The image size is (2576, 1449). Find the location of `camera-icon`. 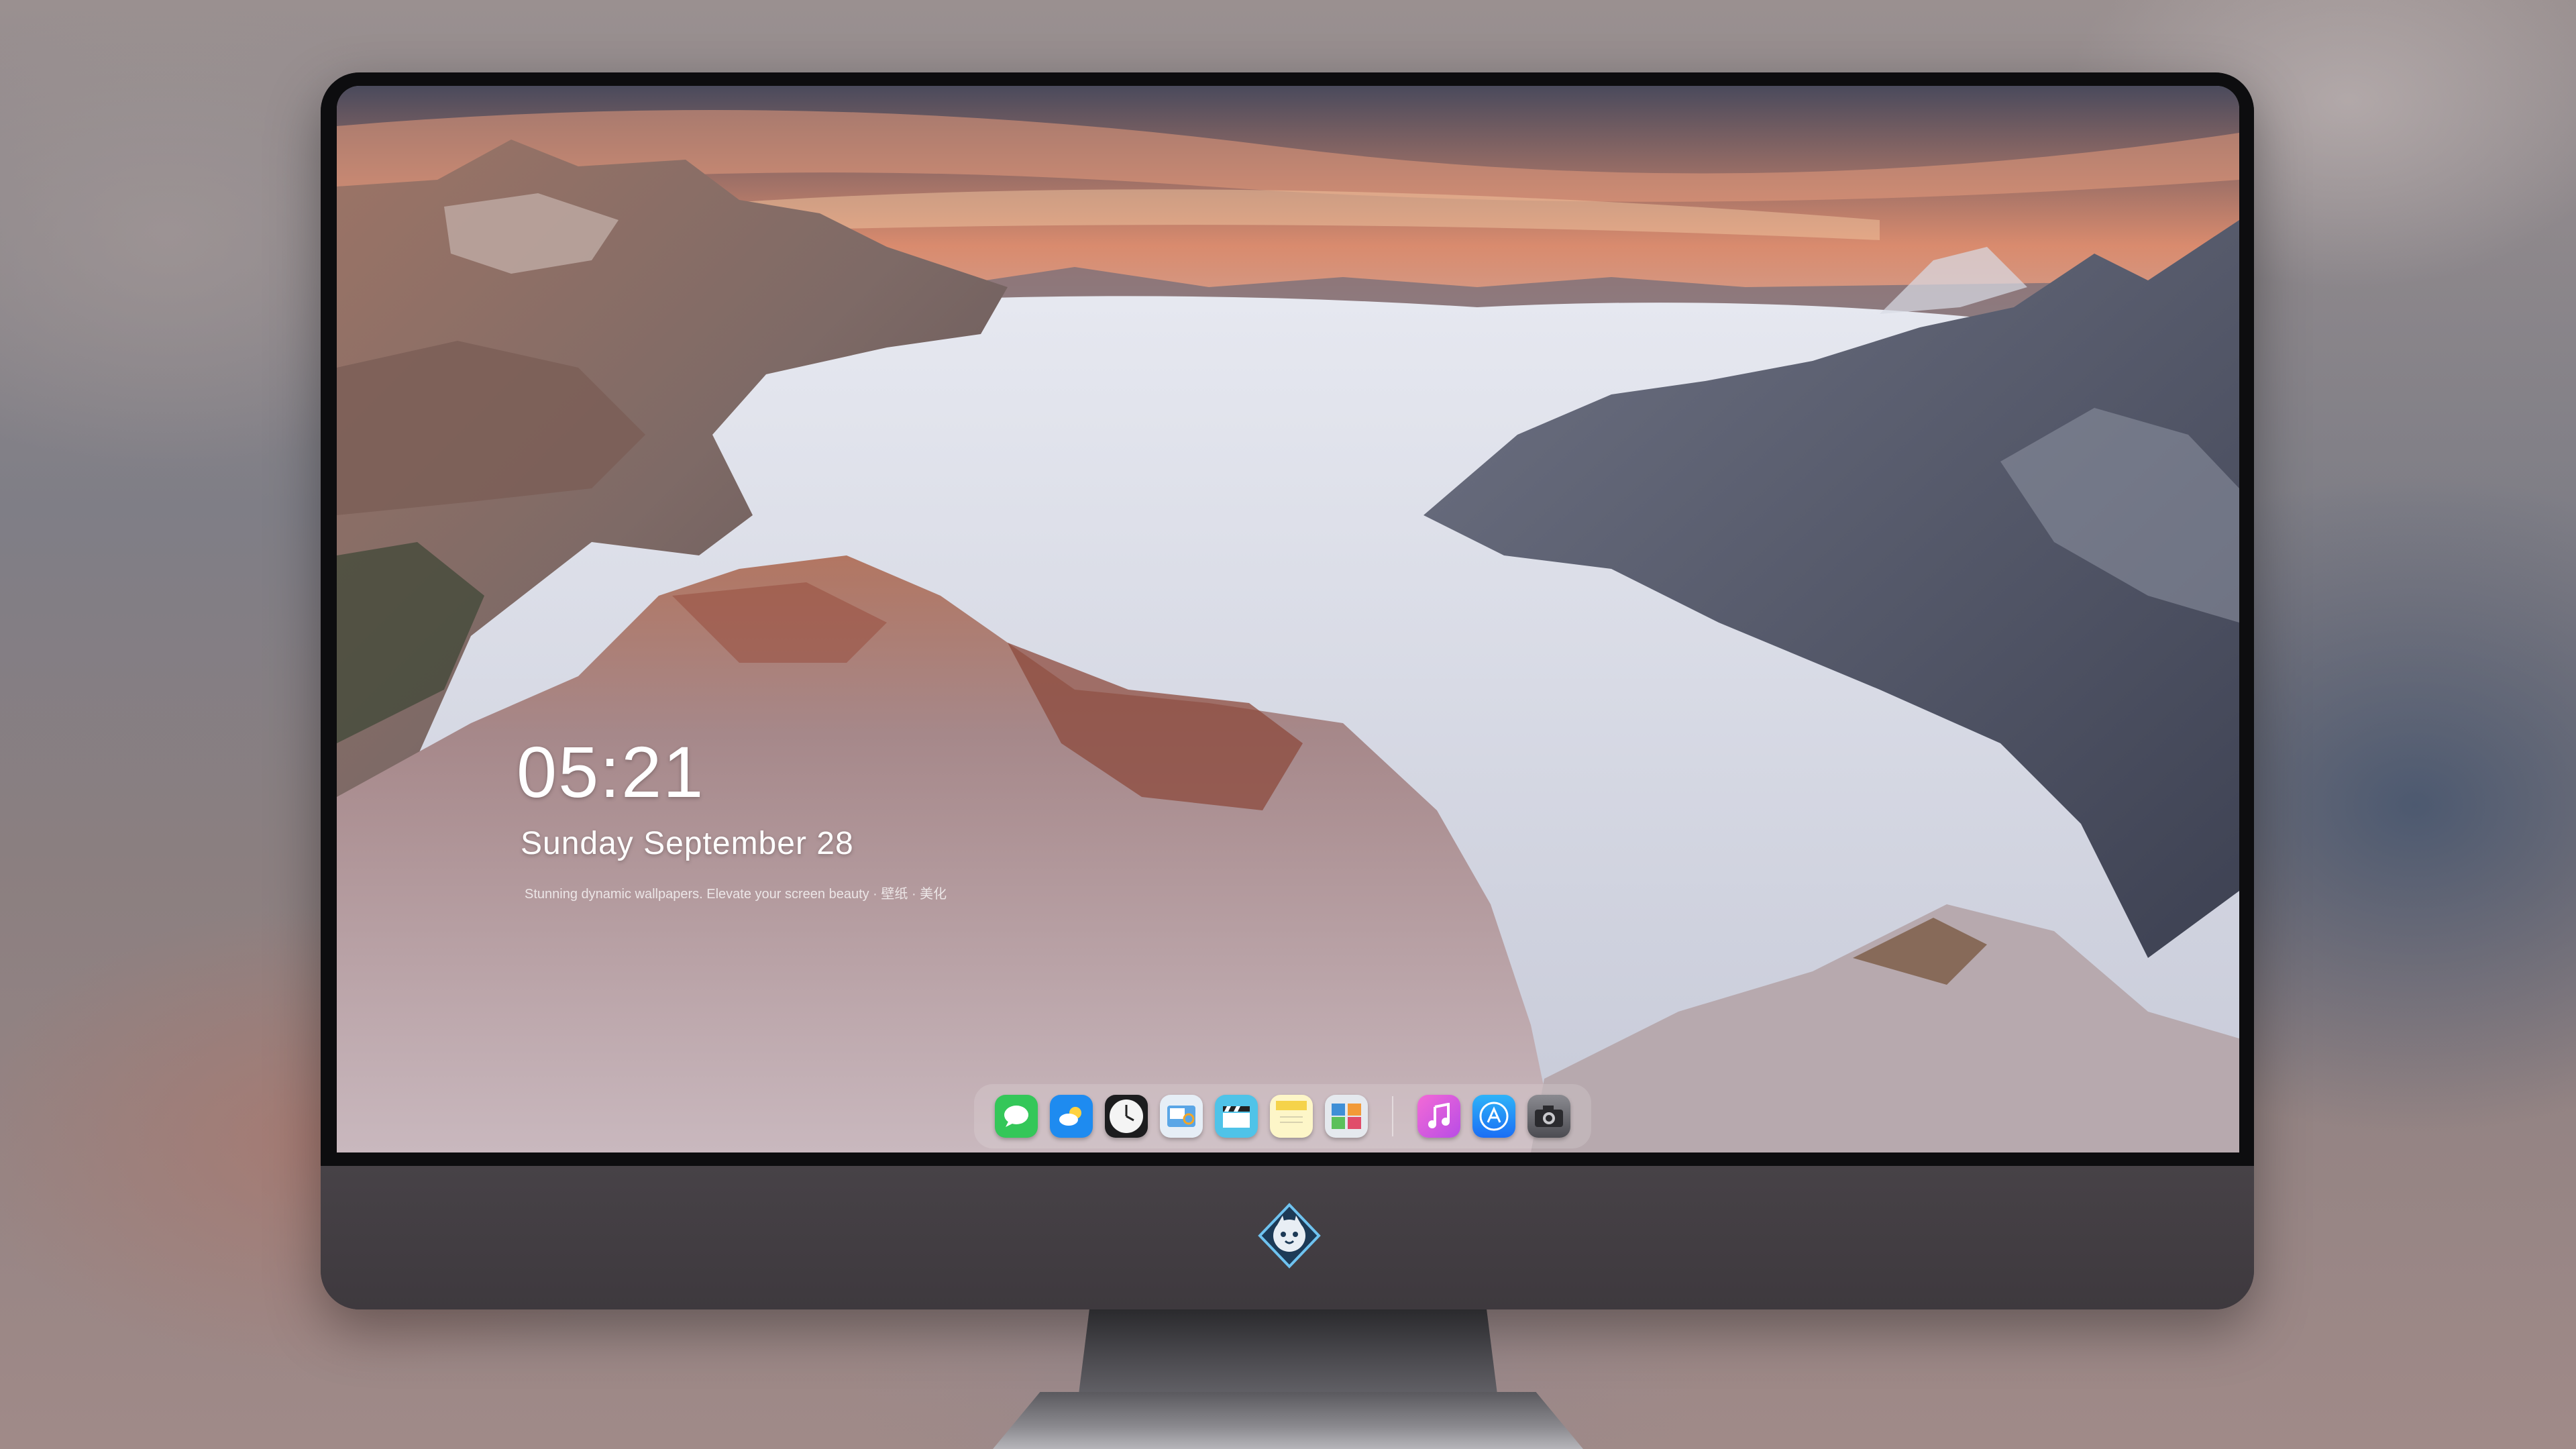

camera-icon is located at coordinates (1548, 1116).